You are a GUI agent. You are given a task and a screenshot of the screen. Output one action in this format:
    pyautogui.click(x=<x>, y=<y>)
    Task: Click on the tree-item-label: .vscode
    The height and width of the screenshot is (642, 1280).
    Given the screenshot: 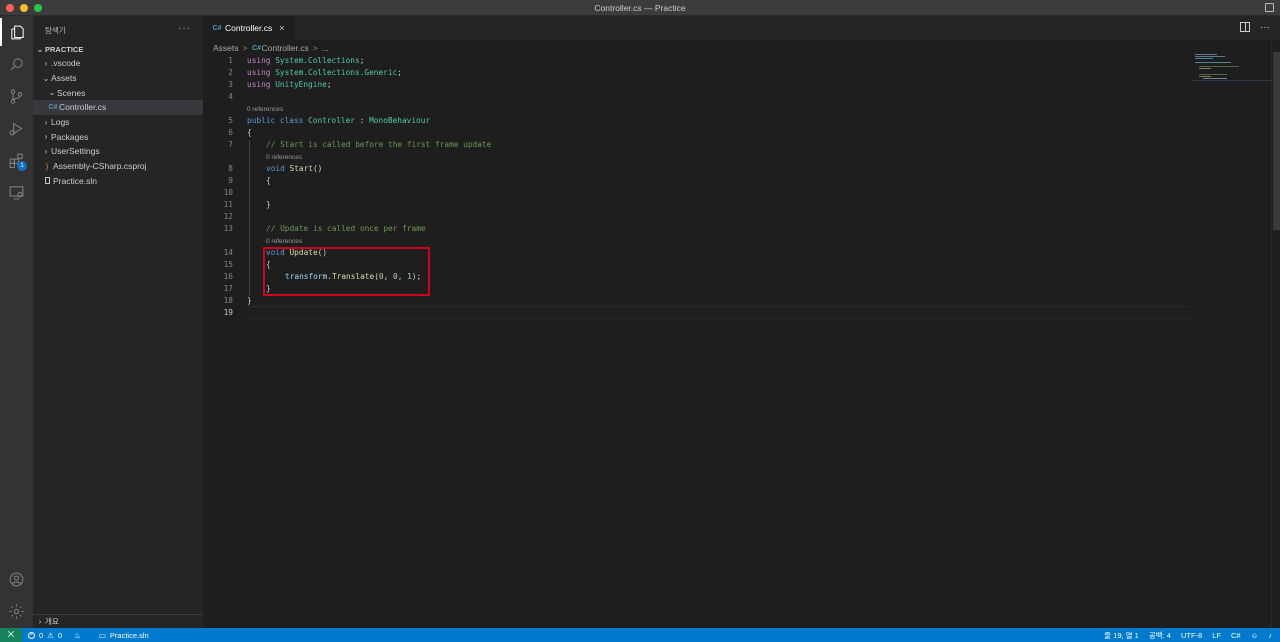 What is the action you would take?
    pyautogui.click(x=66, y=63)
    